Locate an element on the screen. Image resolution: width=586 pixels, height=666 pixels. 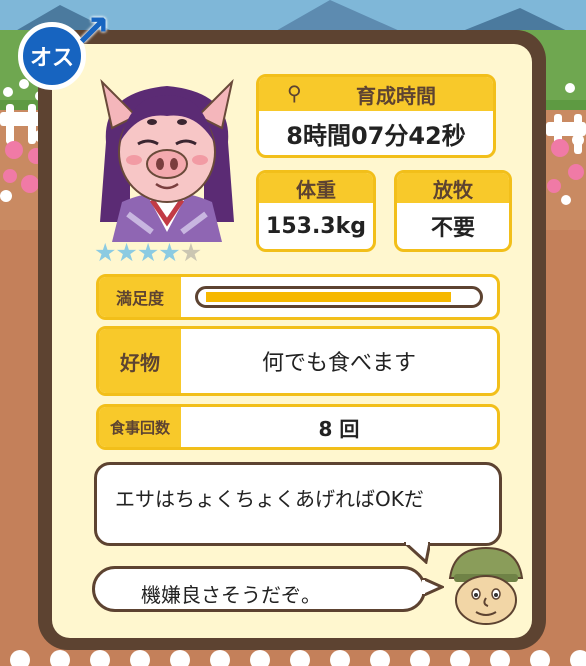
pig-portrait is located at coordinates (167, 160).